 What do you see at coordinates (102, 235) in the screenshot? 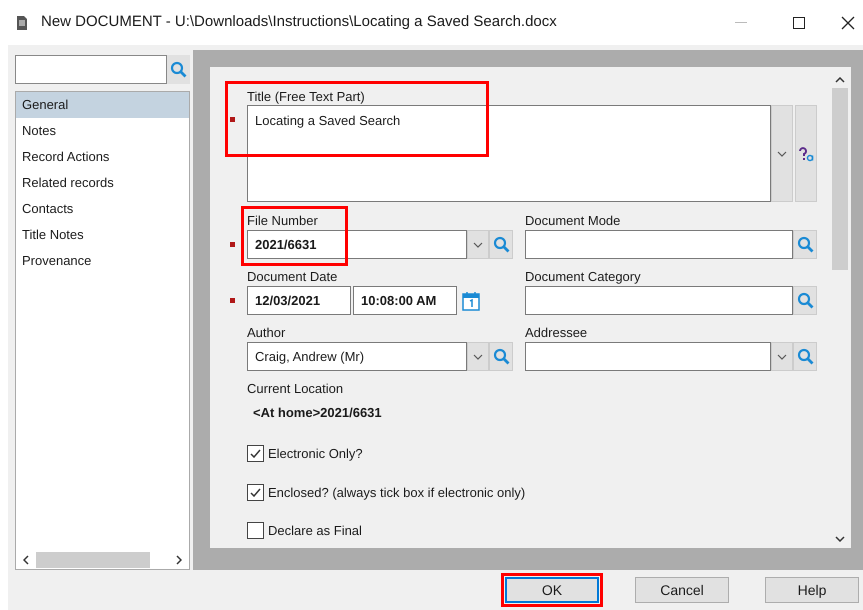
I see `section-item: Title Notes` at bounding box center [102, 235].